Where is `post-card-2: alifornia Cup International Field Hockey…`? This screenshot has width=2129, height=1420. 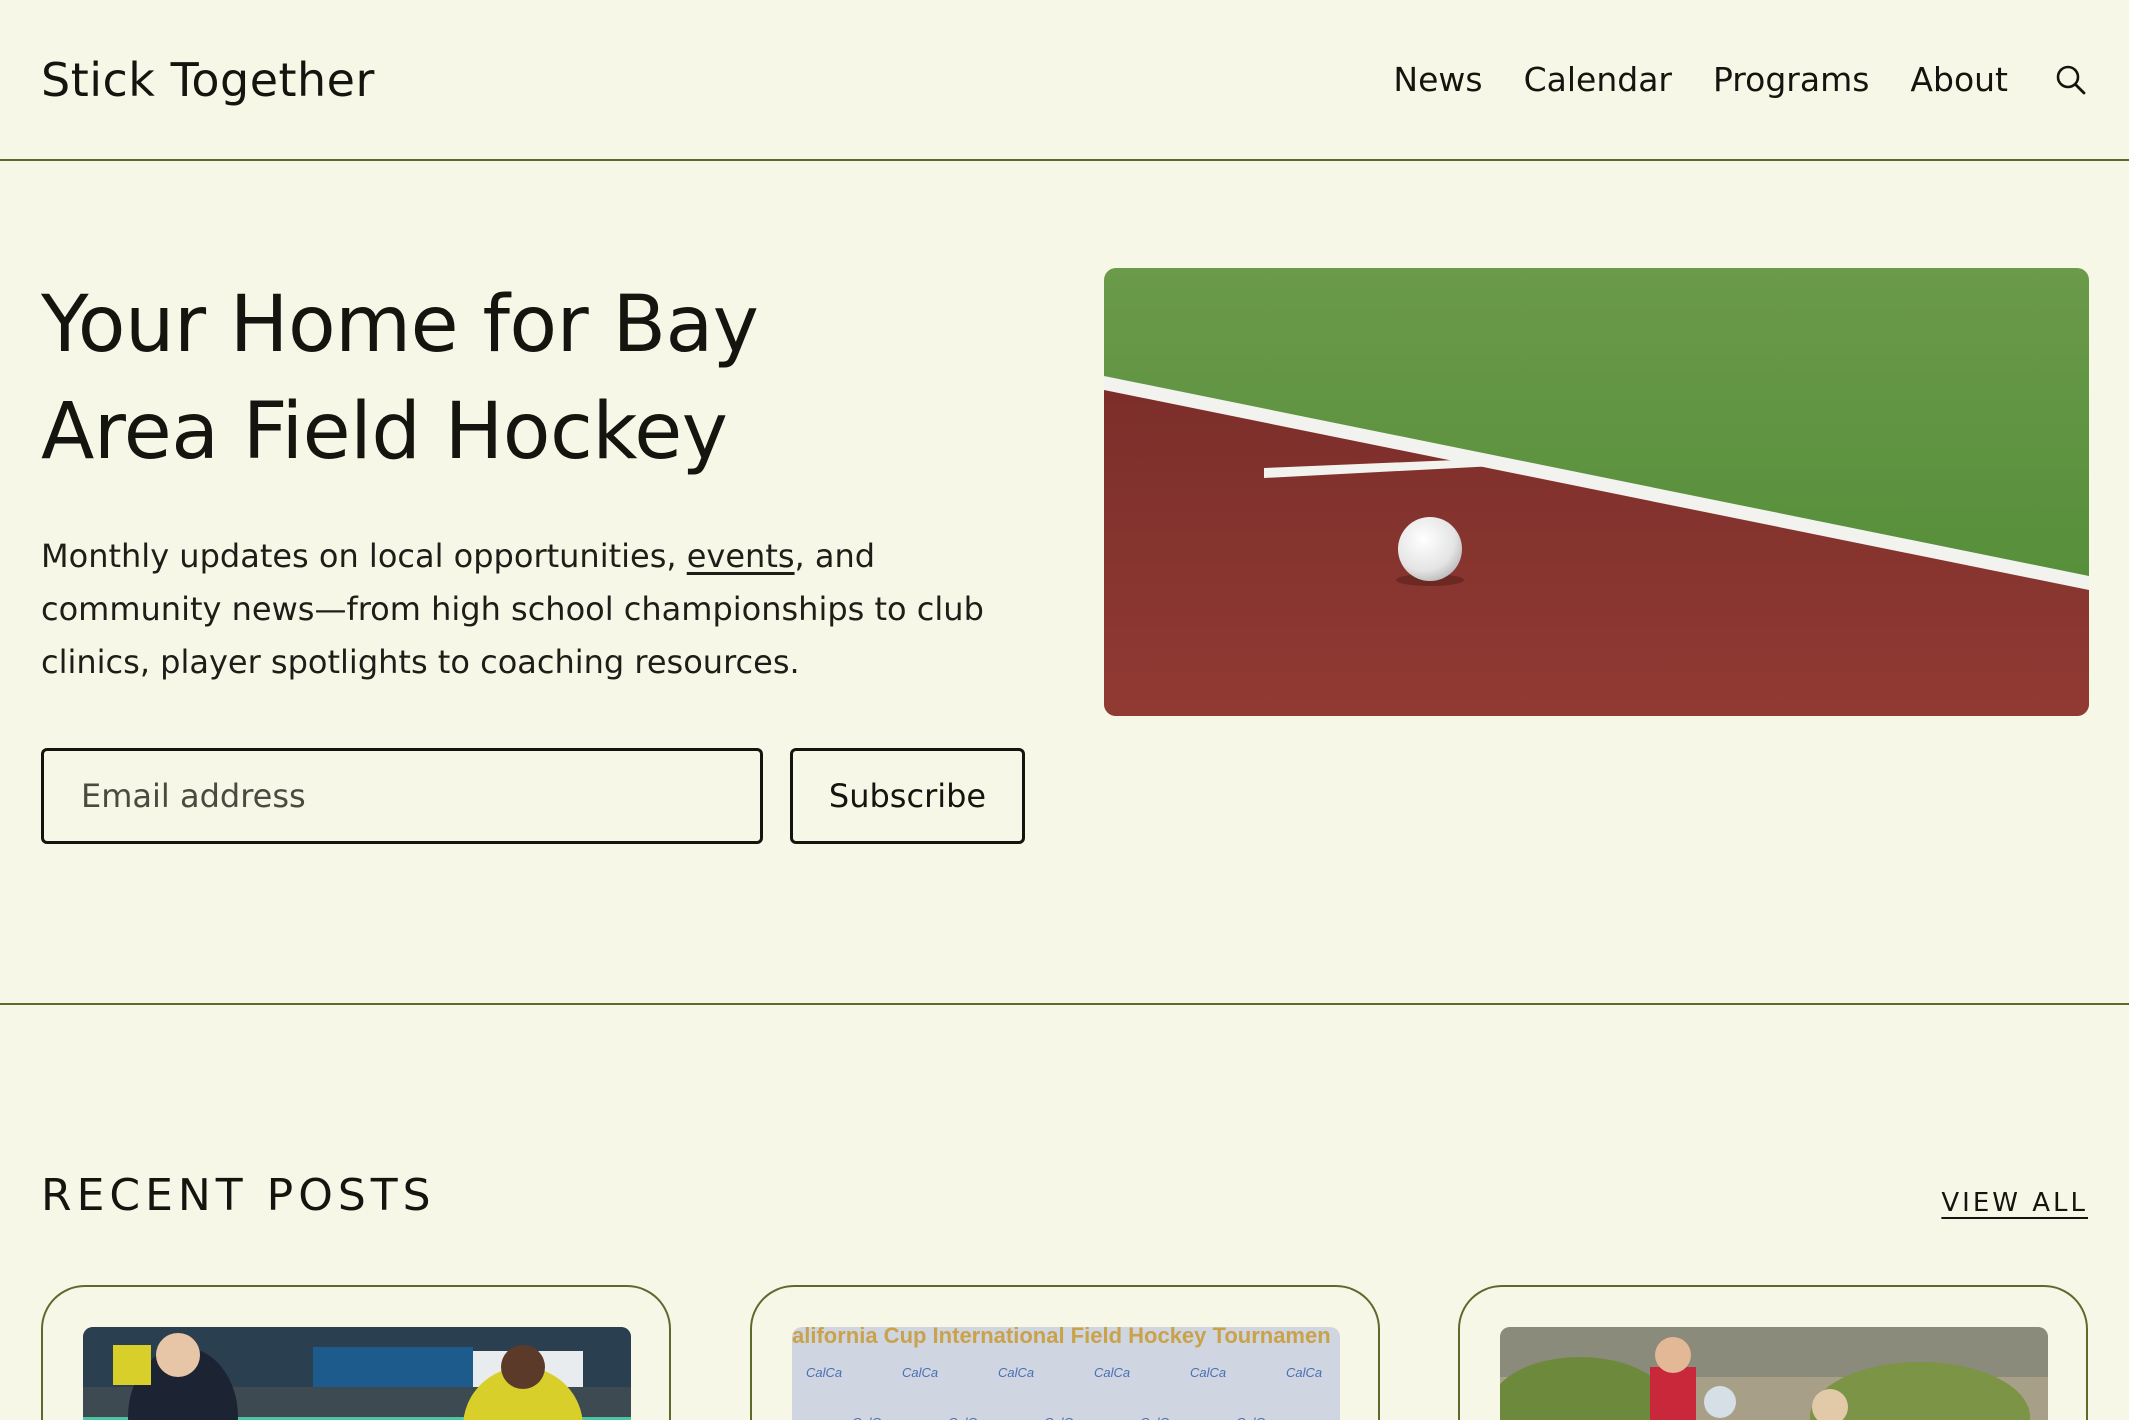
post-card-2: alifornia Cup International Field Hockey… is located at coordinates (1065, 1352).